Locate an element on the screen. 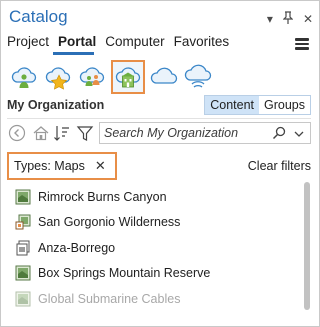 The image size is (320, 327). list-item-label: Rimrock Burns Canyon is located at coordinates (102, 196).